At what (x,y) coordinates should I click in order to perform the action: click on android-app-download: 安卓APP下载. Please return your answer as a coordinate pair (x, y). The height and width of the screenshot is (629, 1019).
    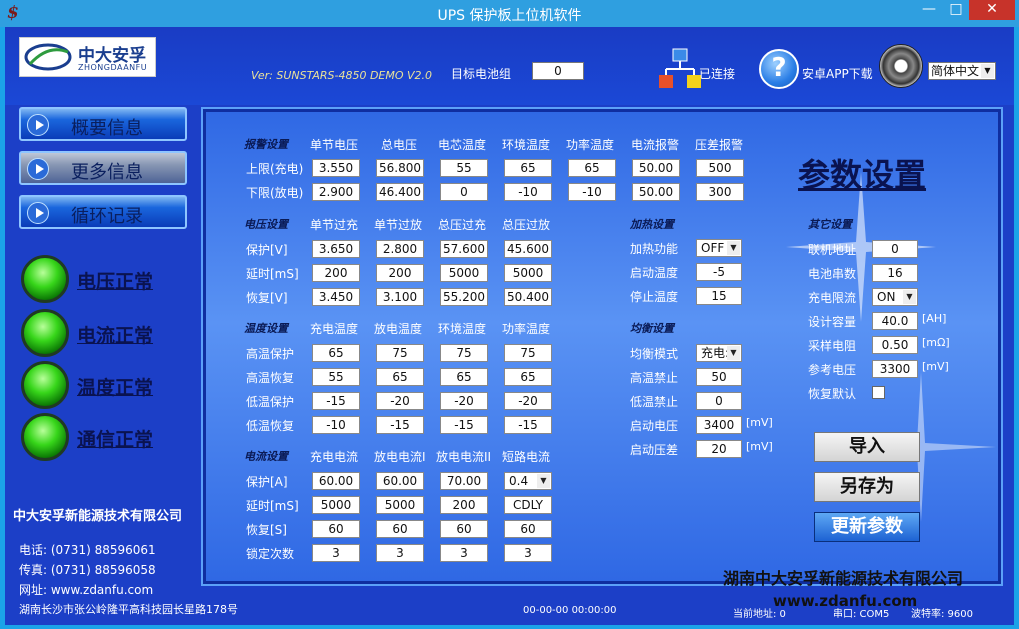
    Looking at the image, I should click on (837, 73).